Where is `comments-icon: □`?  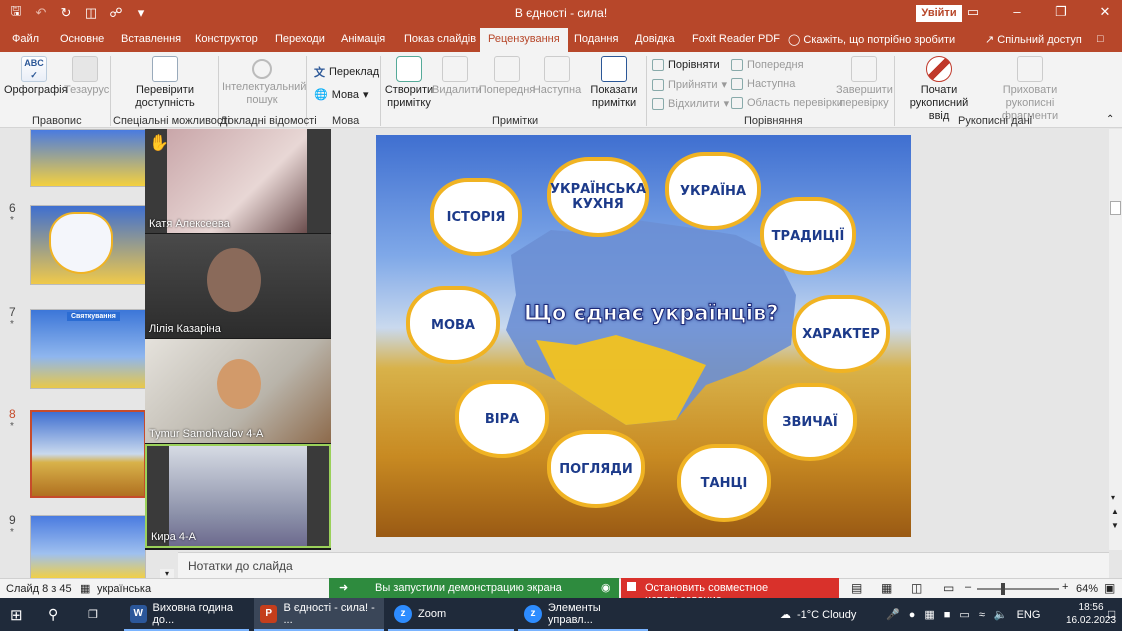 comments-icon: □ is located at coordinates (1100, 39).